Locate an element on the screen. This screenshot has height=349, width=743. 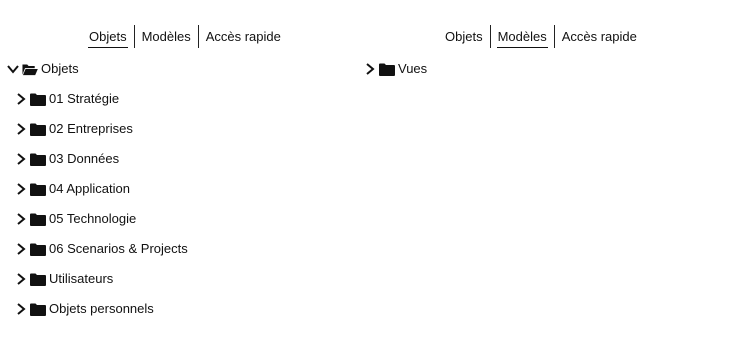
tree-item-technologie: 05 Technologie is located at coordinates (75, 219).